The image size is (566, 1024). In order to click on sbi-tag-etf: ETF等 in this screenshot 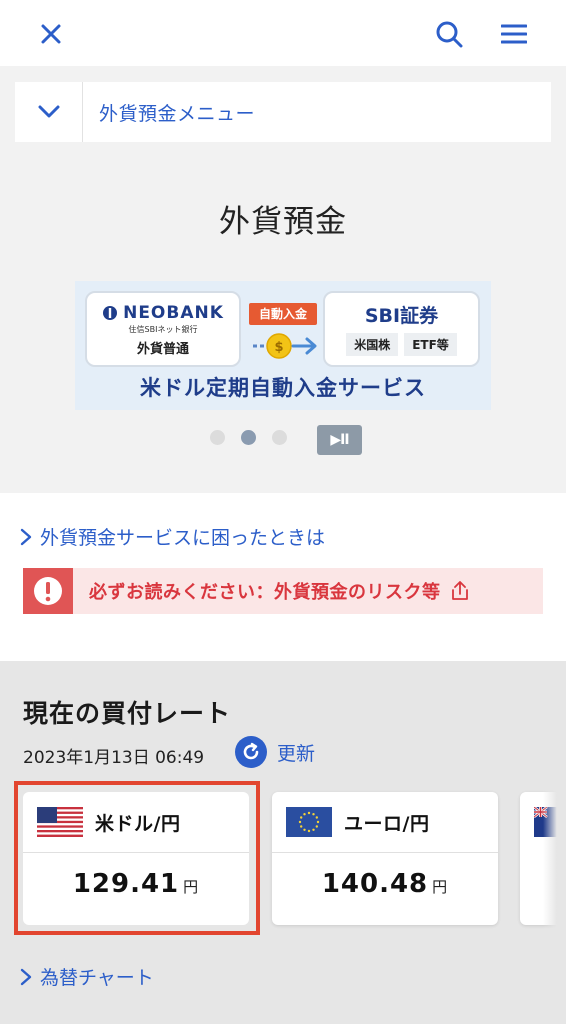, I will do `click(430, 344)`.